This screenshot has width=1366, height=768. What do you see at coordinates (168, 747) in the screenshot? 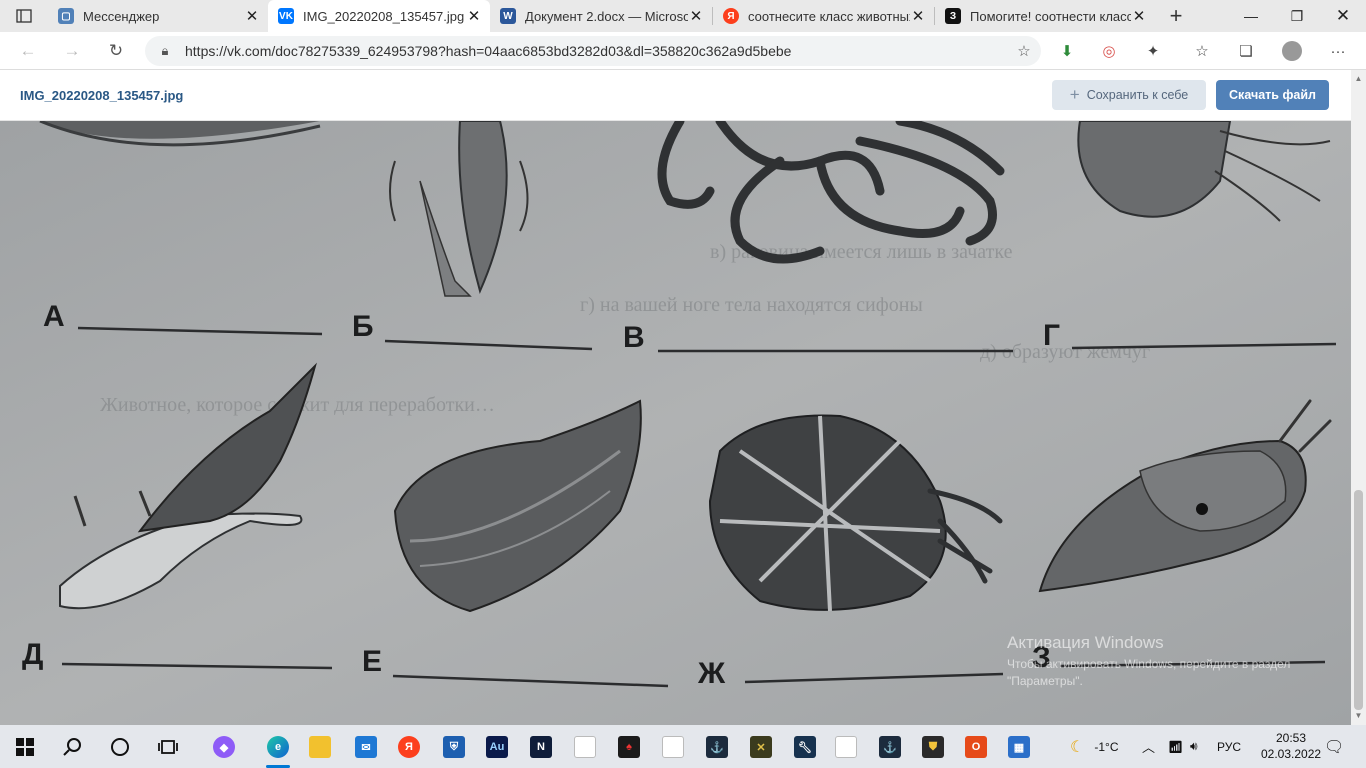
I see `task-view-button` at bounding box center [168, 747].